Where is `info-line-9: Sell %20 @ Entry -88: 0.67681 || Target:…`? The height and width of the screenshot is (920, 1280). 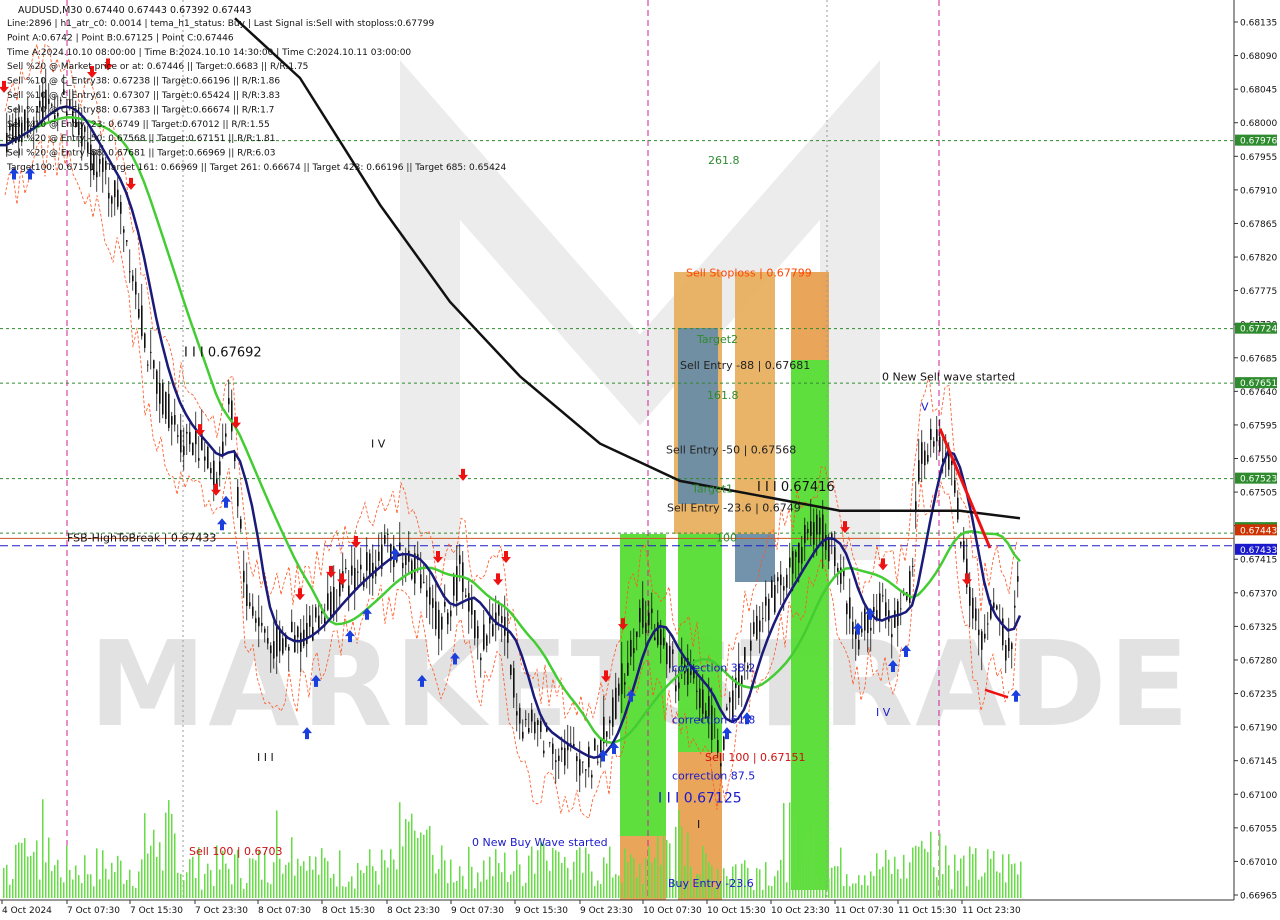 info-line-9: Sell %20 @ Entry -88: 0.67681 || Target:… is located at coordinates (141, 154).